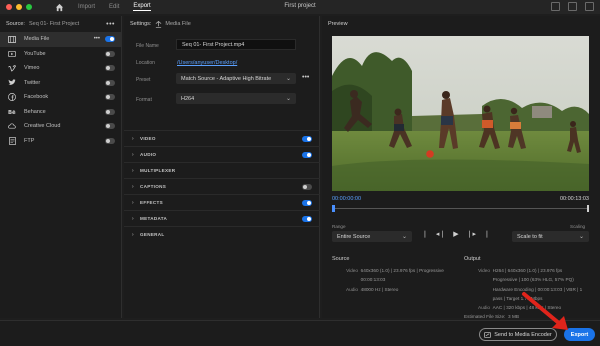 The width and height of the screenshot is (600, 346). Describe the element at coordinates (12, 54) in the screenshot. I see `youtube-icon` at that location.